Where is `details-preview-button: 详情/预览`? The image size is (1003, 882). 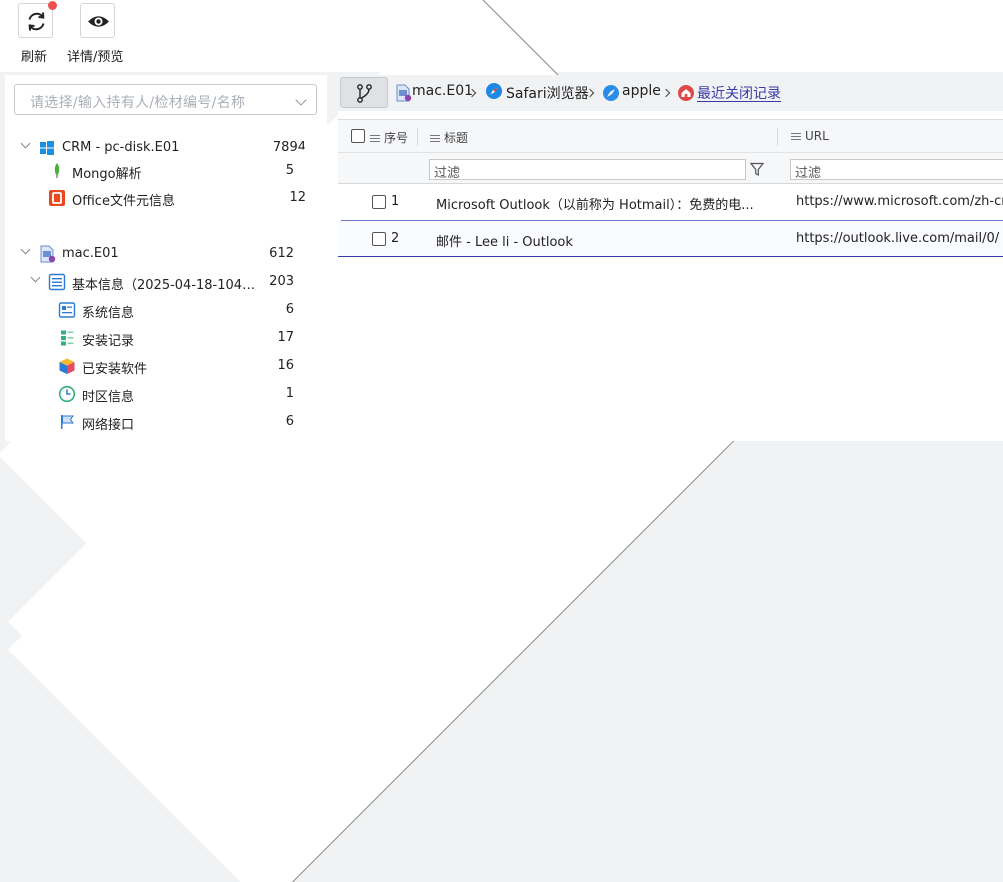 details-preview-button: 详情/预览 is located at coordinates (97, 36).